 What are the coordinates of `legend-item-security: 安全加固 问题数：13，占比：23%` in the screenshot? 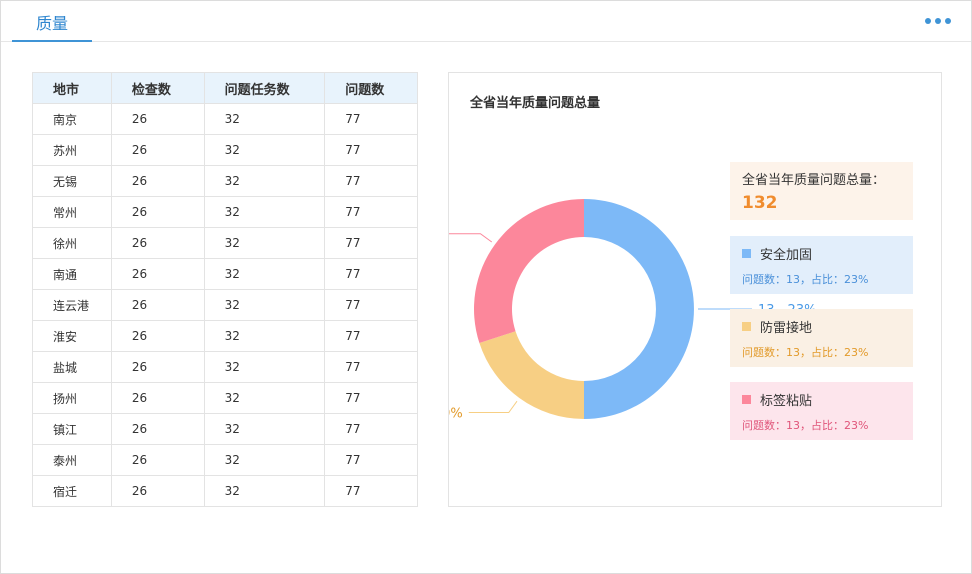 It's located at (821, 265).